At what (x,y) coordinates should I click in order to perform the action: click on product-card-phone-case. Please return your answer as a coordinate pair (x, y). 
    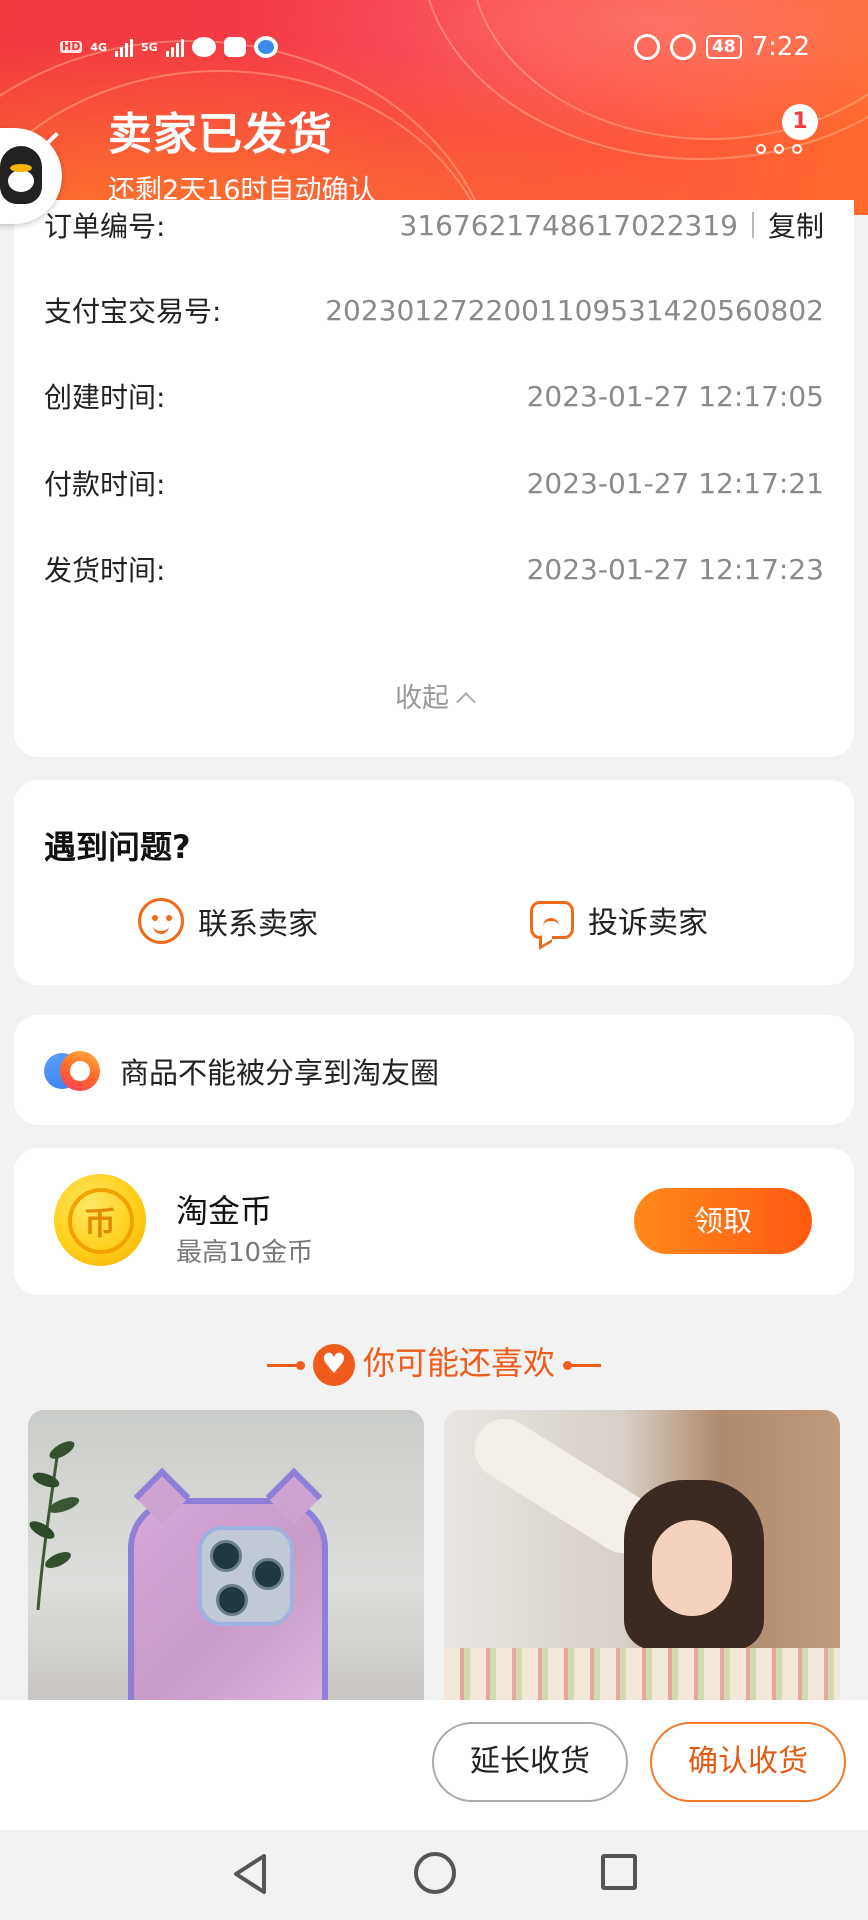
    Looking at the image, I should click on (226, 1555).